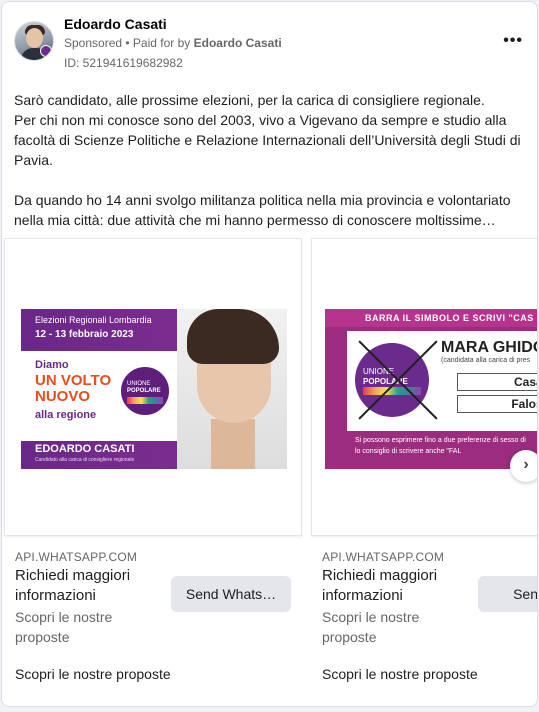 This screenshot has height=712, width=539. What do you see at coordinates (383, 557) in the screenshot?
I see `slide-2-domain: API.WHATSAPP.COM` at bounding box center [383, 557].